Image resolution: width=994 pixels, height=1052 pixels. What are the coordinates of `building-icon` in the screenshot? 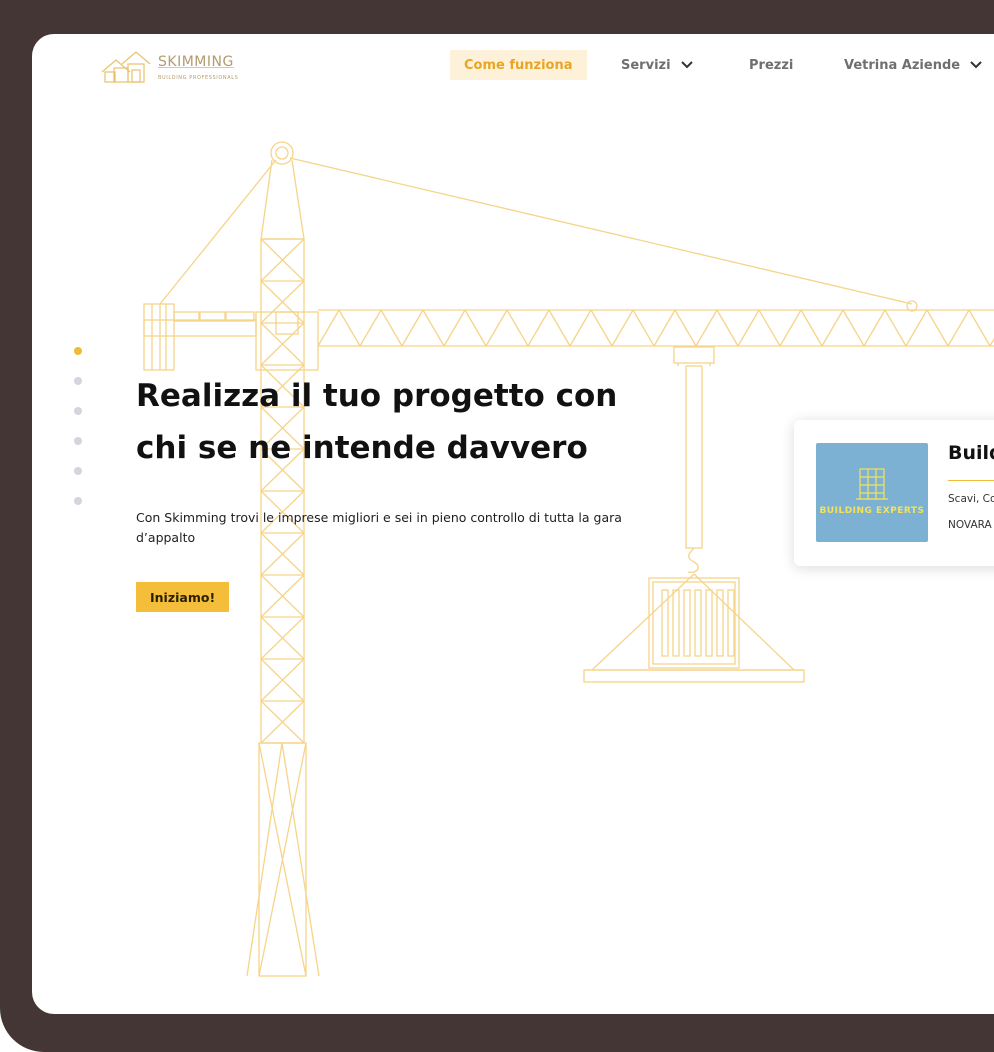 It's located at (872, 484).